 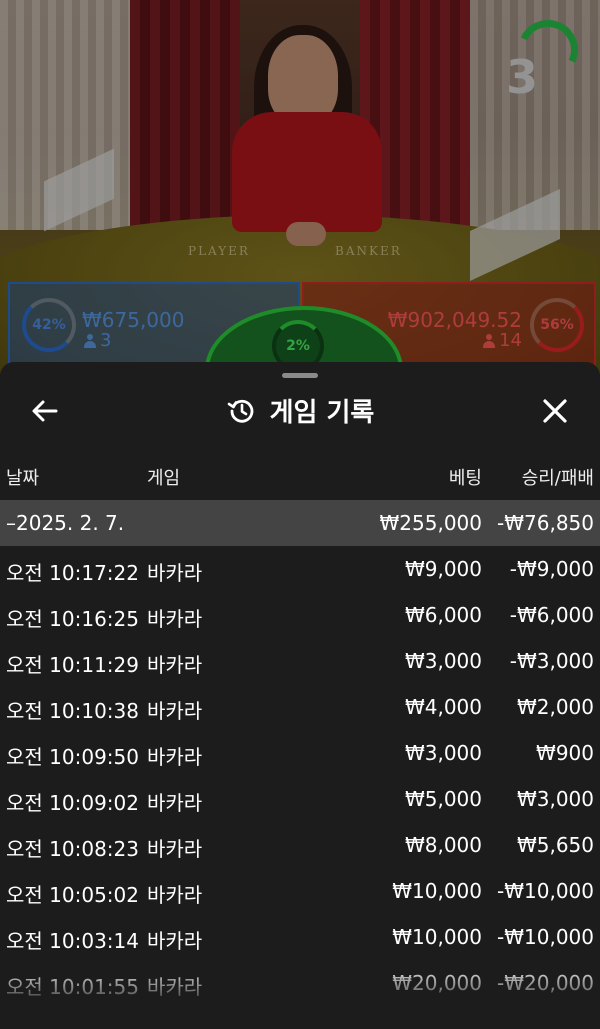 What do you see at coordinates (443, 799) in the screenshot?
I see `row-bet: ₩5,000` at bounding box center [443, 799].